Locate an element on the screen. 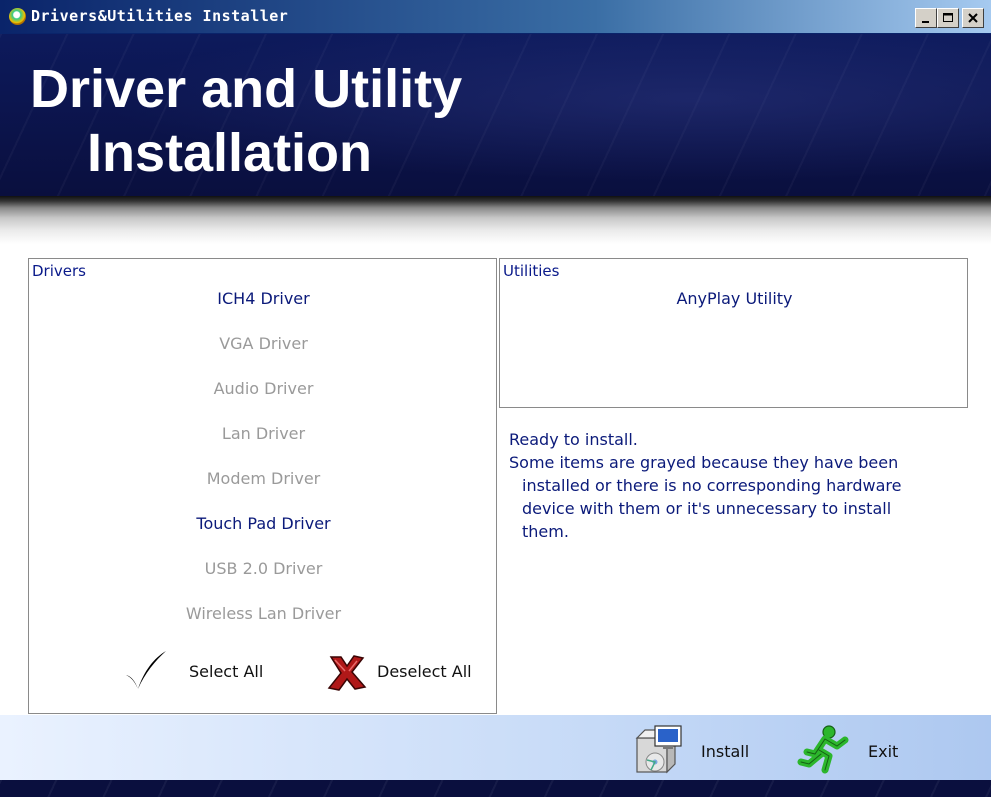 The width and height of the screenshot is (991, 797). driver-item-usb2: USB 2.0 Driver is located at coordinates (263, 568).